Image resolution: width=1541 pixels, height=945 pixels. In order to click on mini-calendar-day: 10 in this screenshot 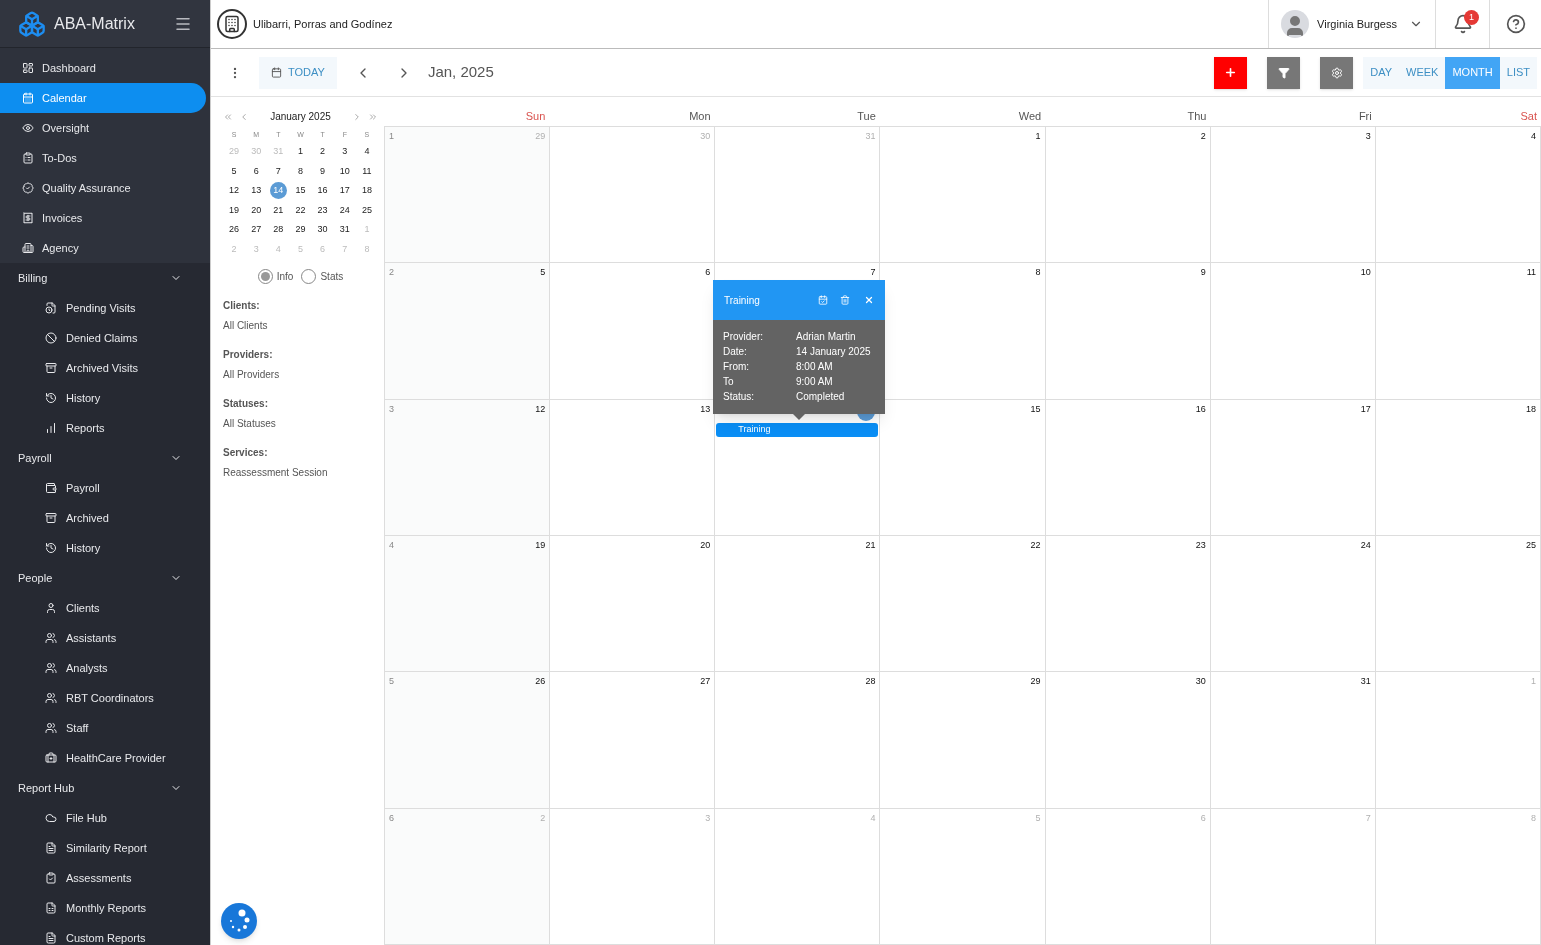, I will do `click(345, 171)`.